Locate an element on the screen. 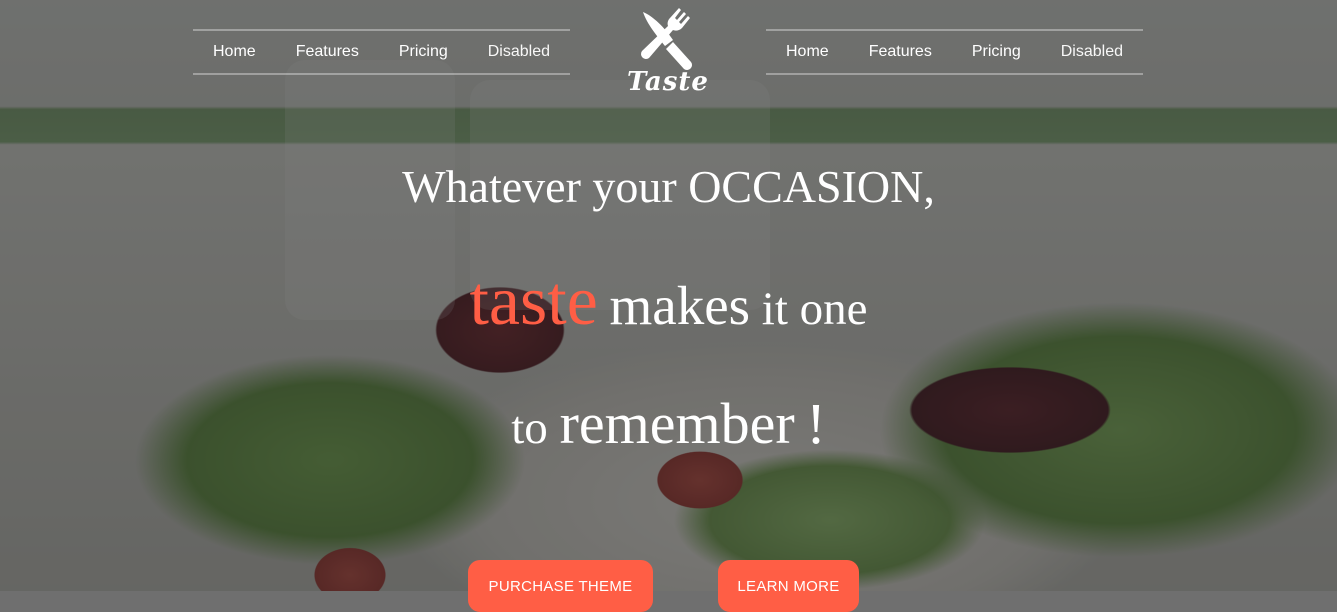 This screenshot has height=612, width=1337. hero-headline-line3: to remember ! is located at coordinates (668, 423).